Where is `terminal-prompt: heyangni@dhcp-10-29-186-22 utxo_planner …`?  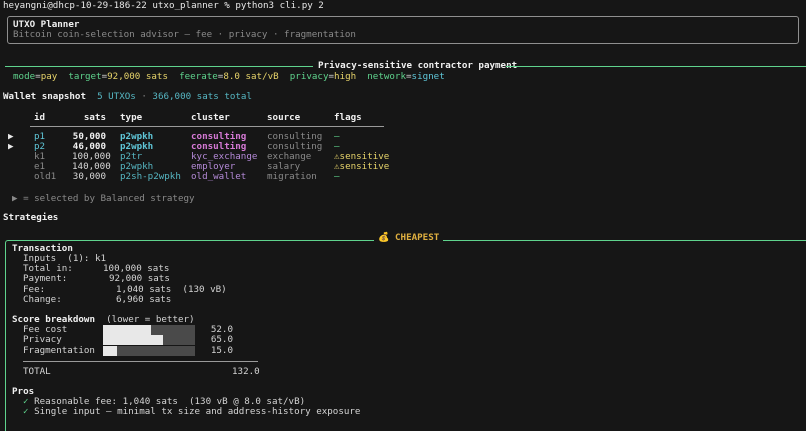
terminal-prompt: heyangni@dhcp-10-29-186-22 utxo_planner … is located at coordinates (163, 5).